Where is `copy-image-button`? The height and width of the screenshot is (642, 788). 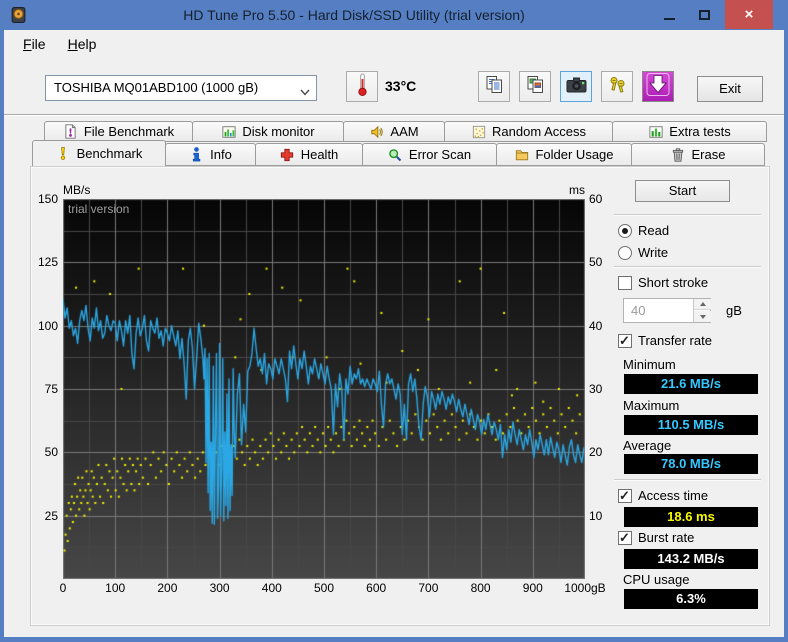 copy-image-button is located at coordinates (535, 86).